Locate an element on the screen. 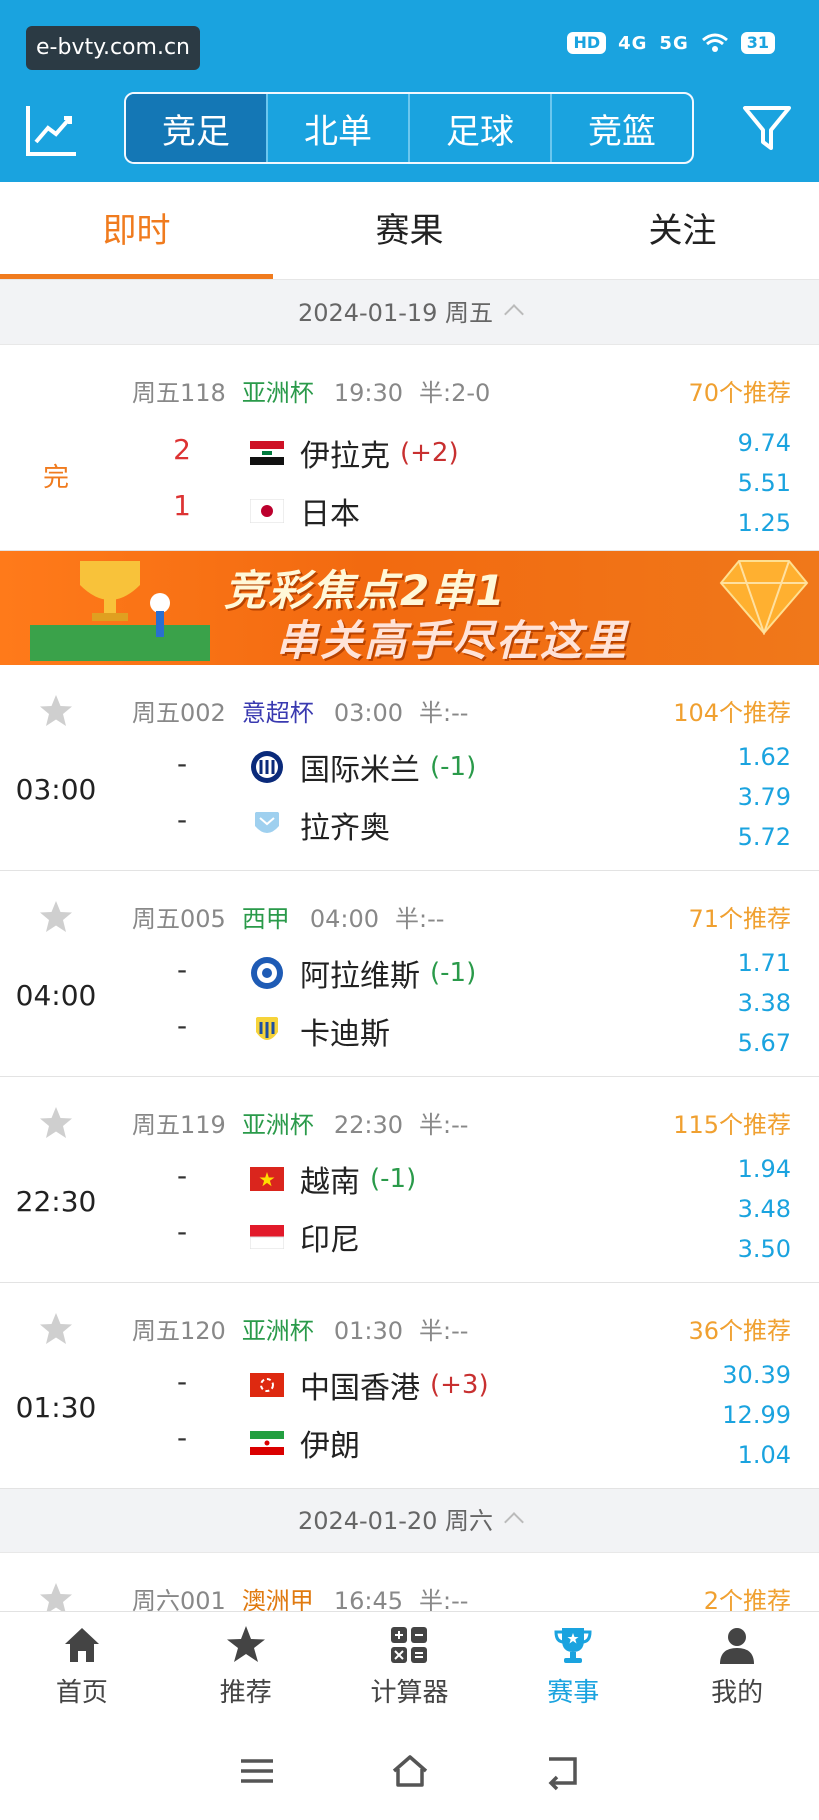 This screenshot has width=819, height=1820. odds-away: 5.67 is located at coordinates (764, 1043).